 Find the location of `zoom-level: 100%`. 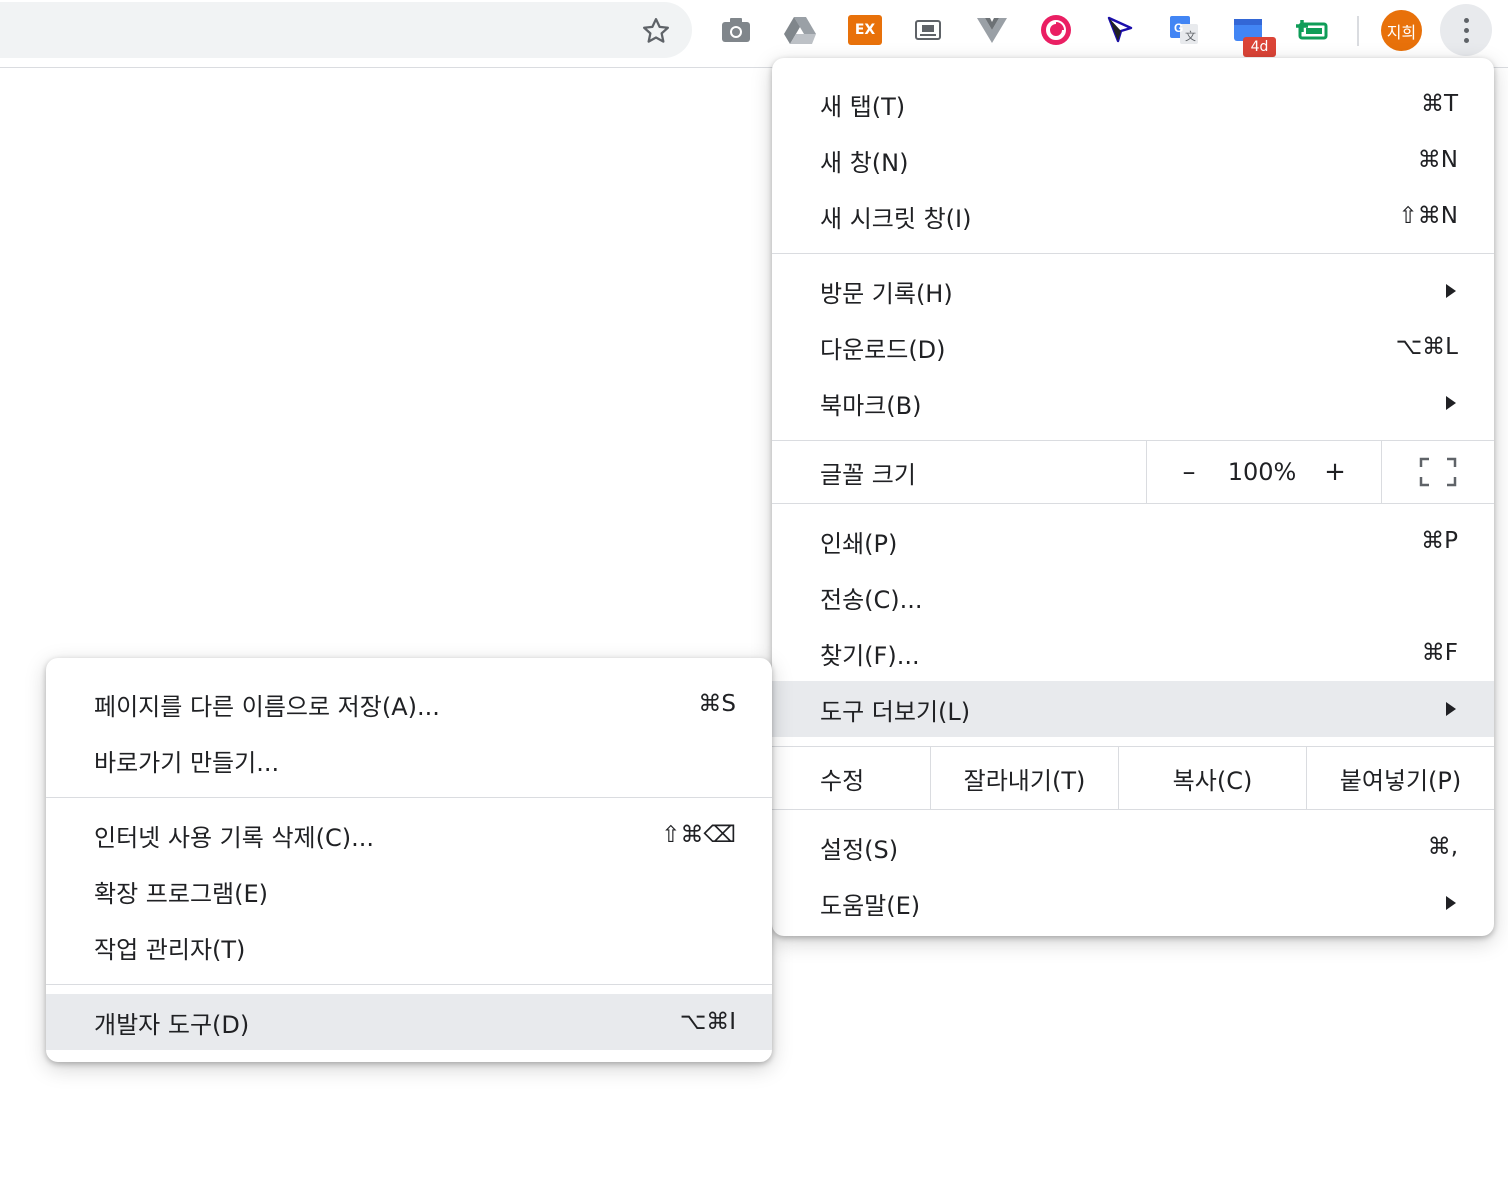

zoom-level: 100% is located at coordinates (1262, 472).